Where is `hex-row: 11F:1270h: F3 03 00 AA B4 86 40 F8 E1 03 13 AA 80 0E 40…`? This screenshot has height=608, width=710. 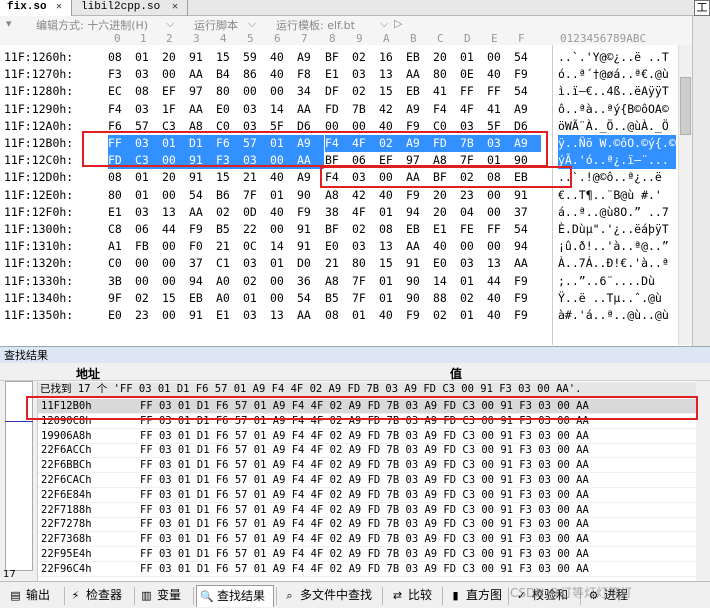 hex-row: 11F:1270h: F3 03 00 AA B4 86 40 F8 E1 03 13 AA 80 0E 40… is located at coordinates (339, 74).